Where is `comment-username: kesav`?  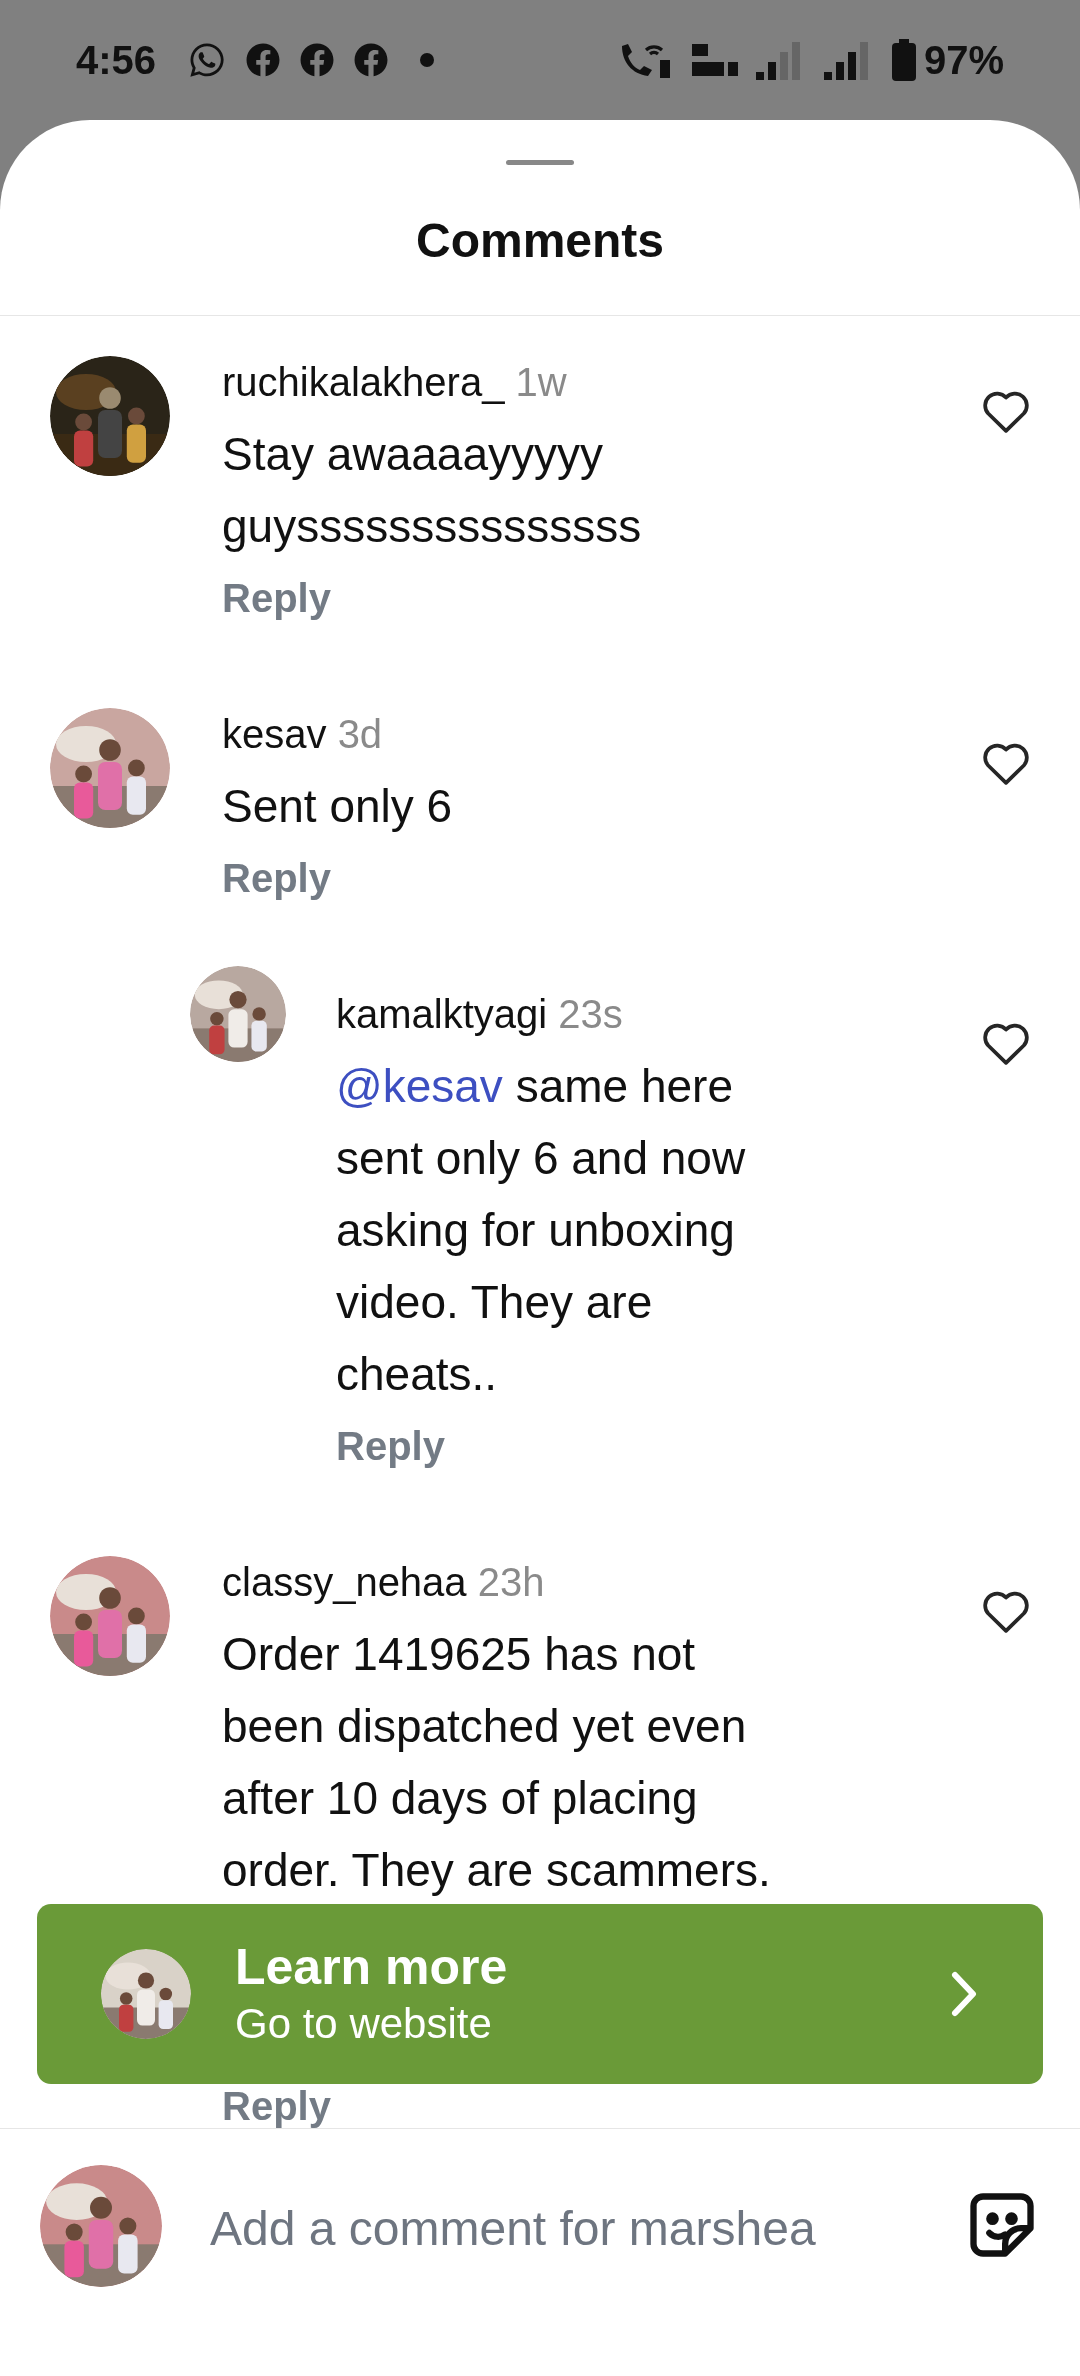
comment-username: kesav is located at coordinates (274, 734).